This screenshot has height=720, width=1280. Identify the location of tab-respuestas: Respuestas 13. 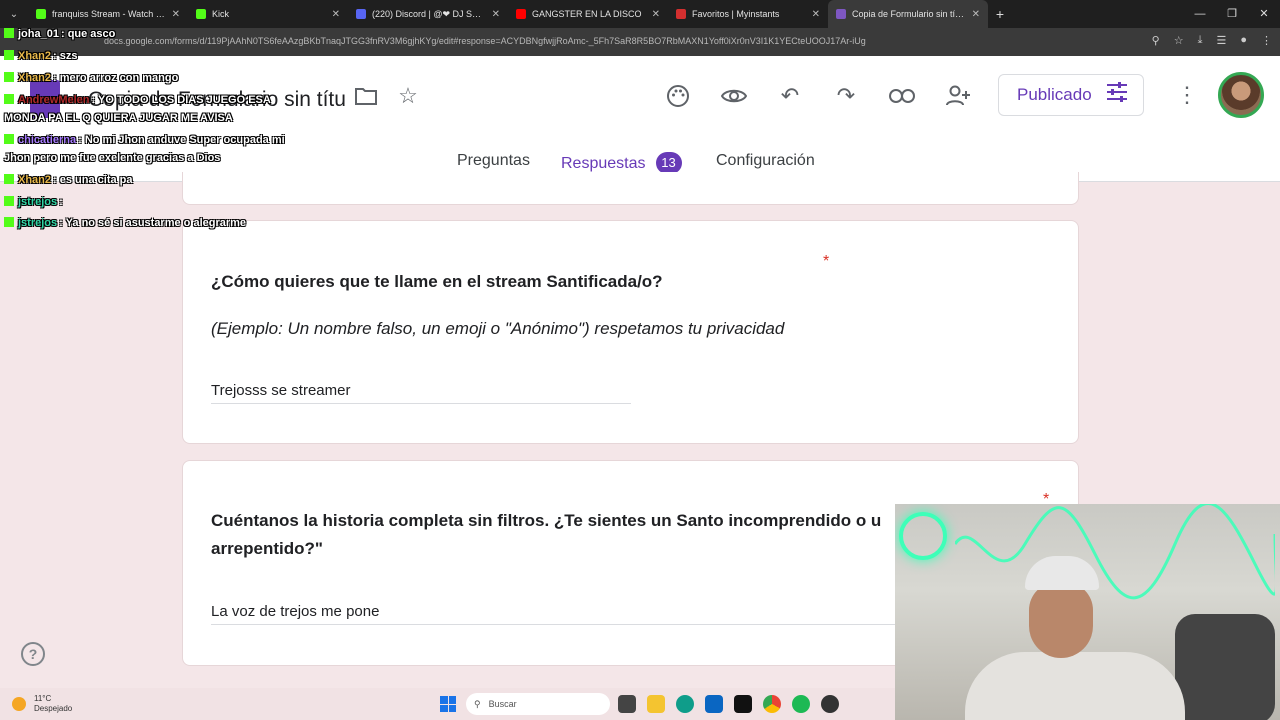
(621, 163).